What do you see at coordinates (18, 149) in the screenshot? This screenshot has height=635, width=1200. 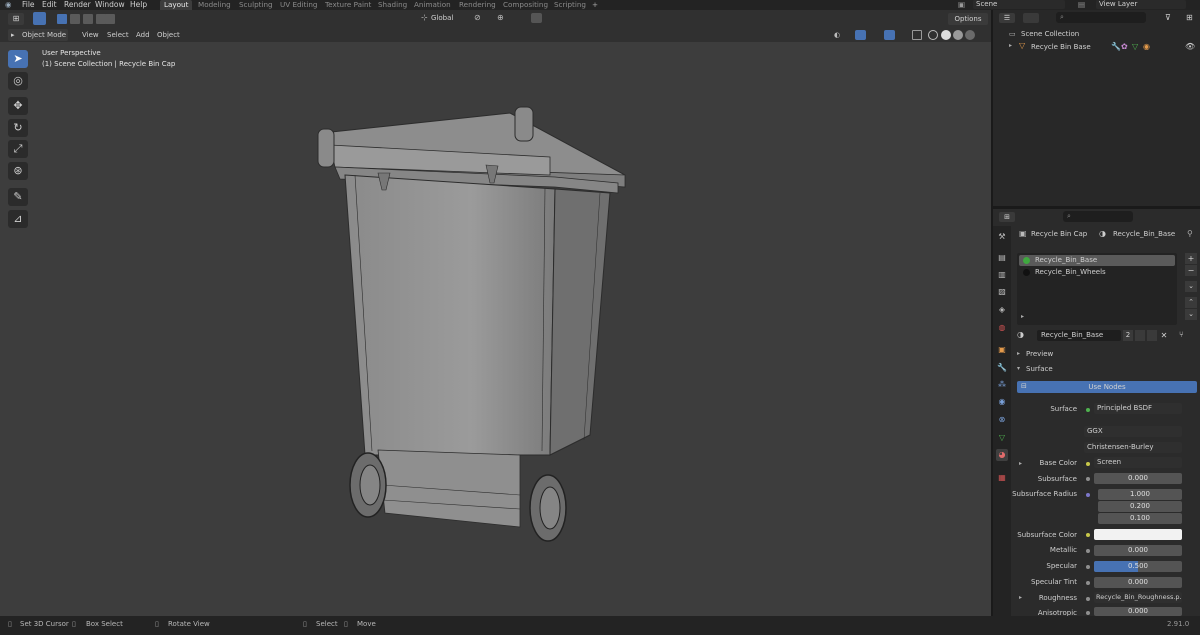 I see `scale-tool-icon: ⤢` at bounding box center [18, 149].